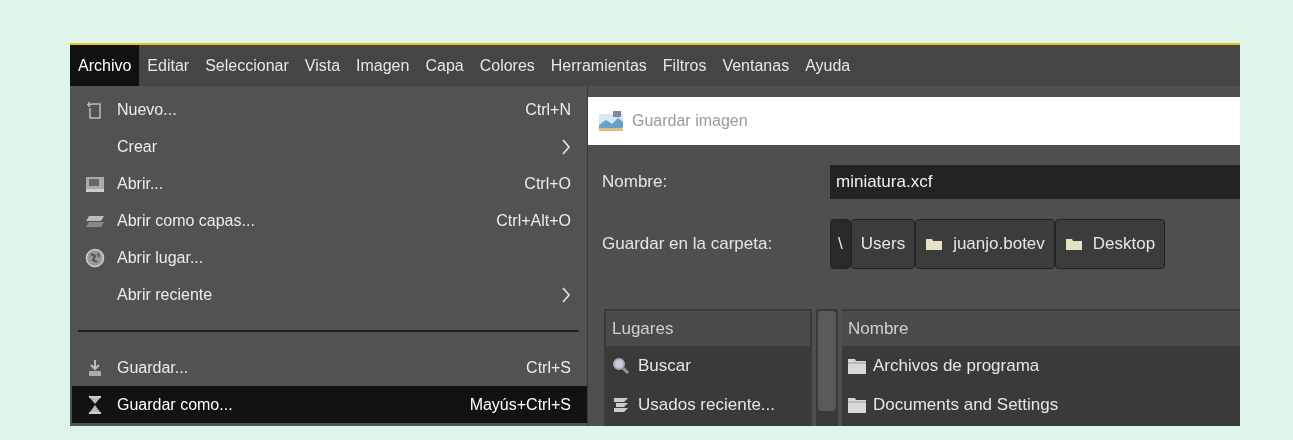 The height and width of the screenshot is (440, 1293). Describe the element at coordinates (883, 244) in the screenshot. I see `path-button: Users` at that location.